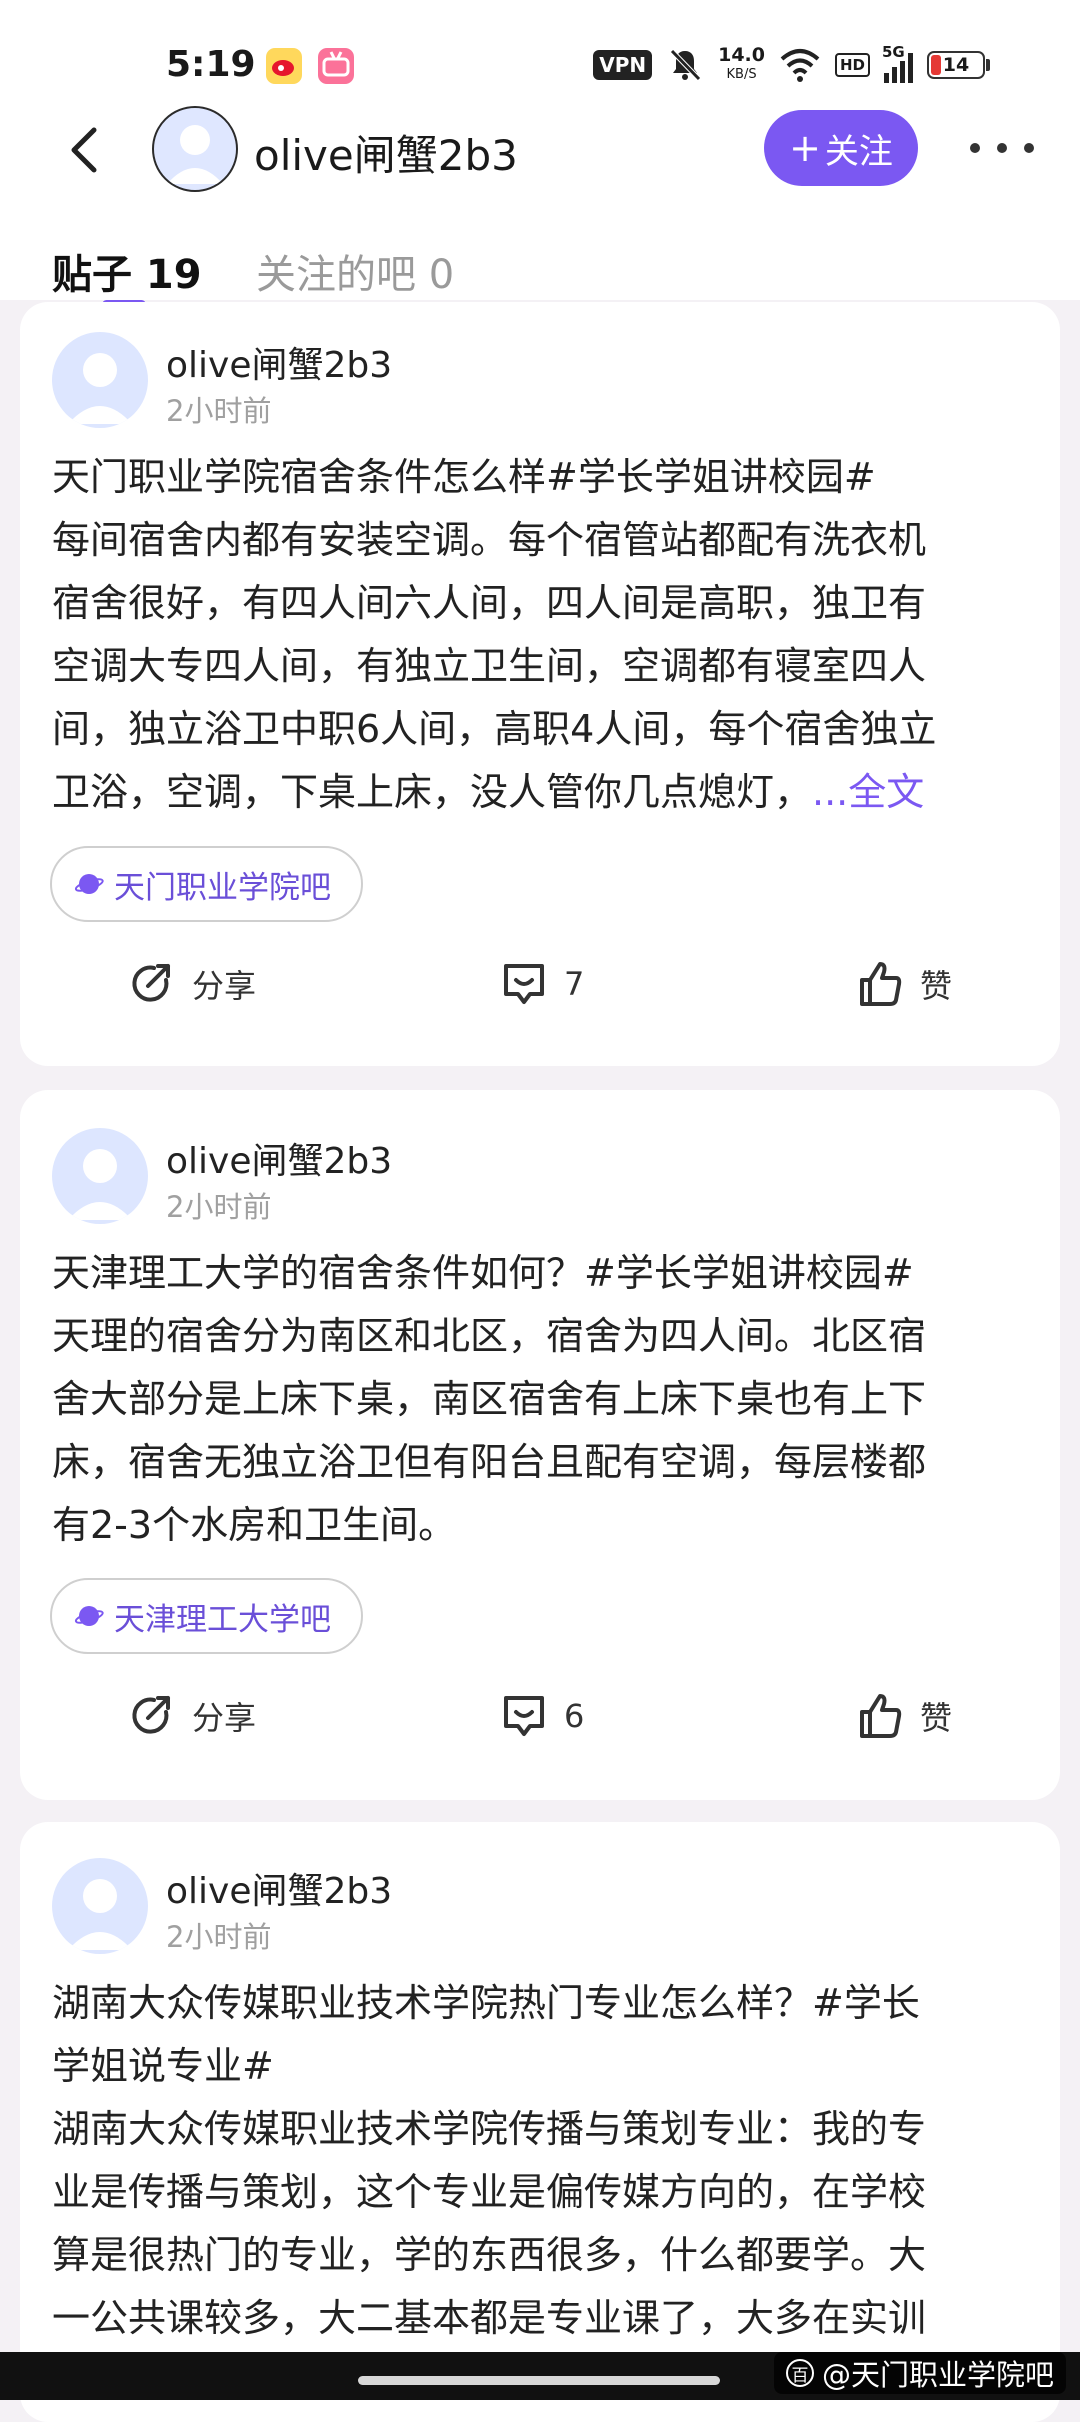  I want to click on back-button, so click(88, 150).